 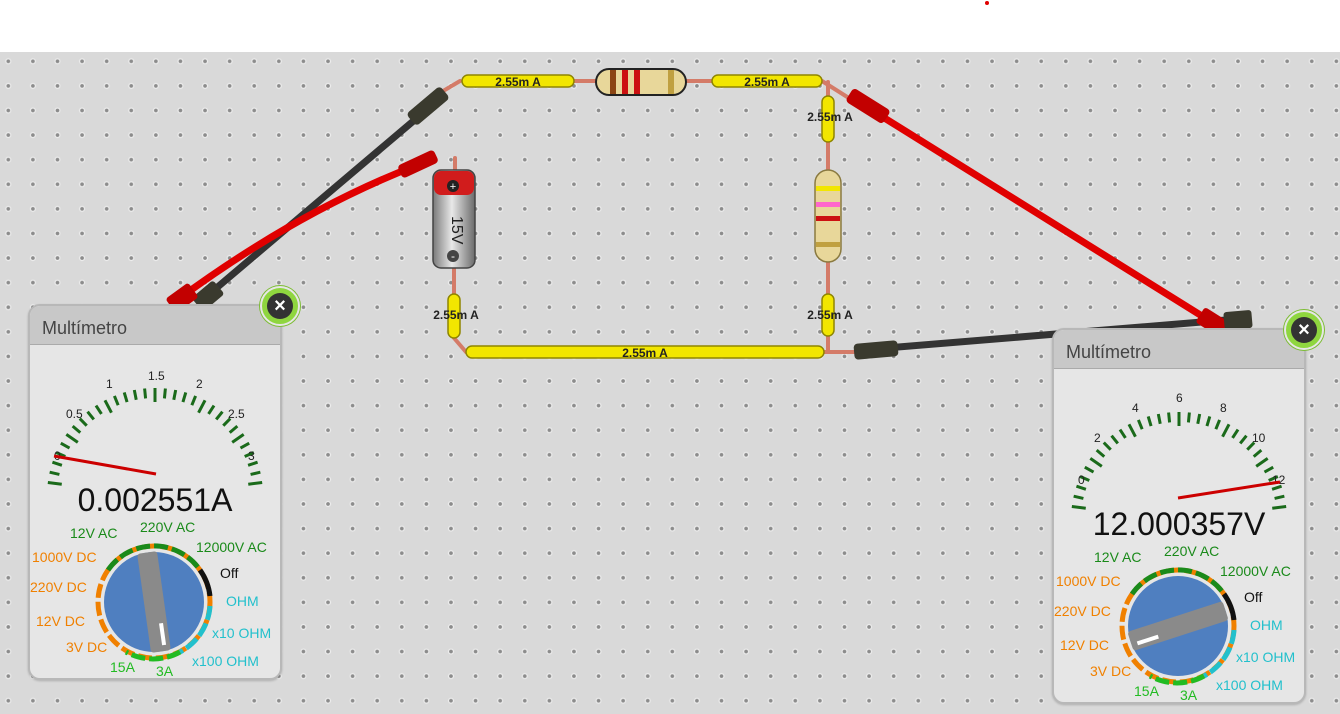 What do you see at coordinates (1179, 398) in the screenshot?
I see `scale-label: 6` at bounding box center [1179, 398].